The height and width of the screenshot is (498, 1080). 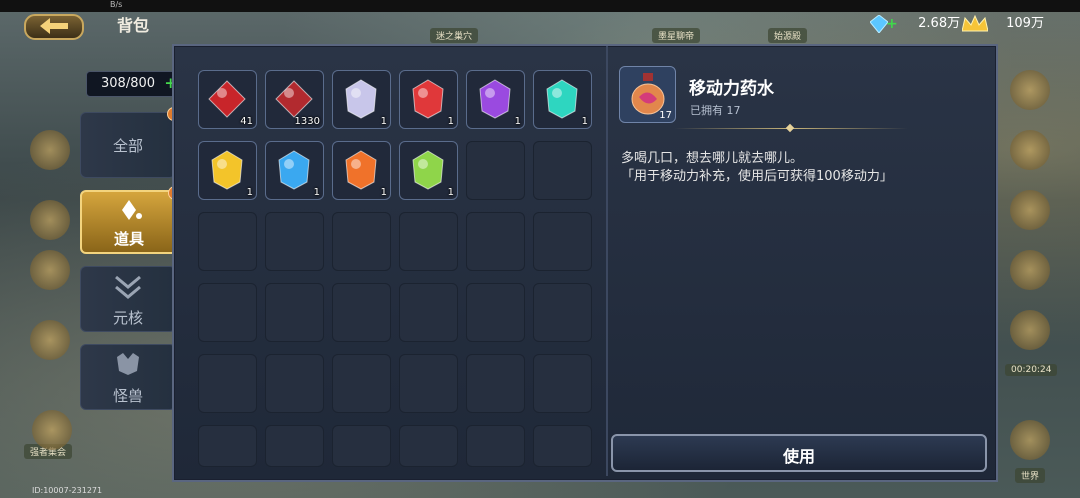 I want to click on purple-crystal-gem-icon, so click(x=495, y=99).